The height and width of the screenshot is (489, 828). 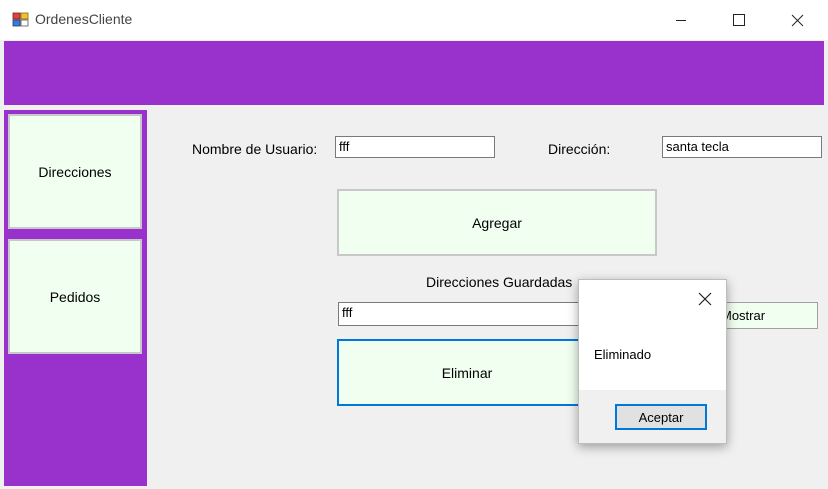 I want to click on maximize-icon, so click(x=739, y=20).